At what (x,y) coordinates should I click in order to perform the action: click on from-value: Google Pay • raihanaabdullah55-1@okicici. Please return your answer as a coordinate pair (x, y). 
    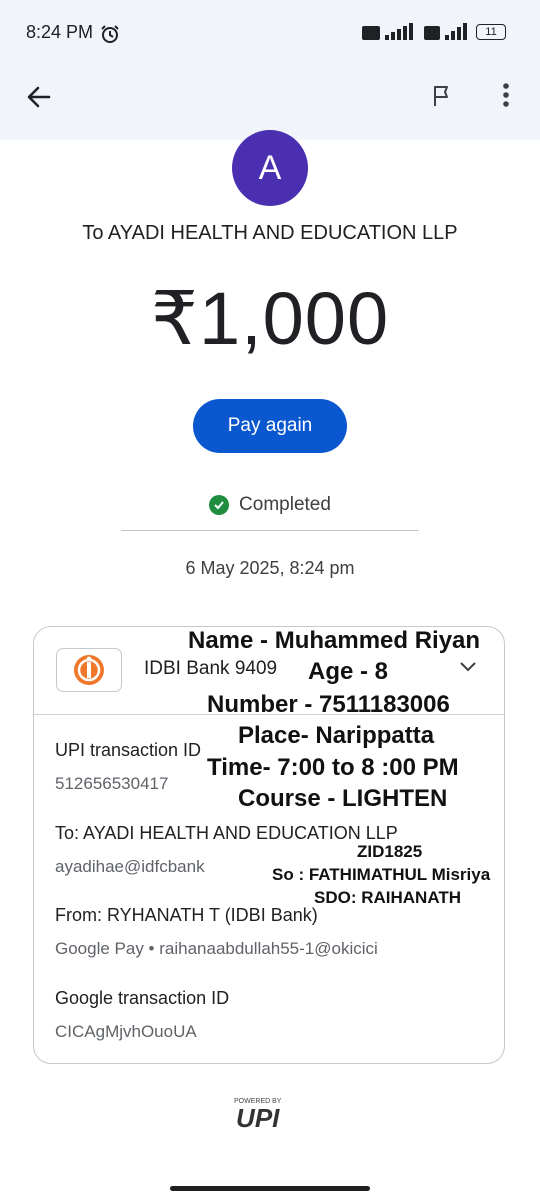
    Looking at the image, I should click on (216, 948).